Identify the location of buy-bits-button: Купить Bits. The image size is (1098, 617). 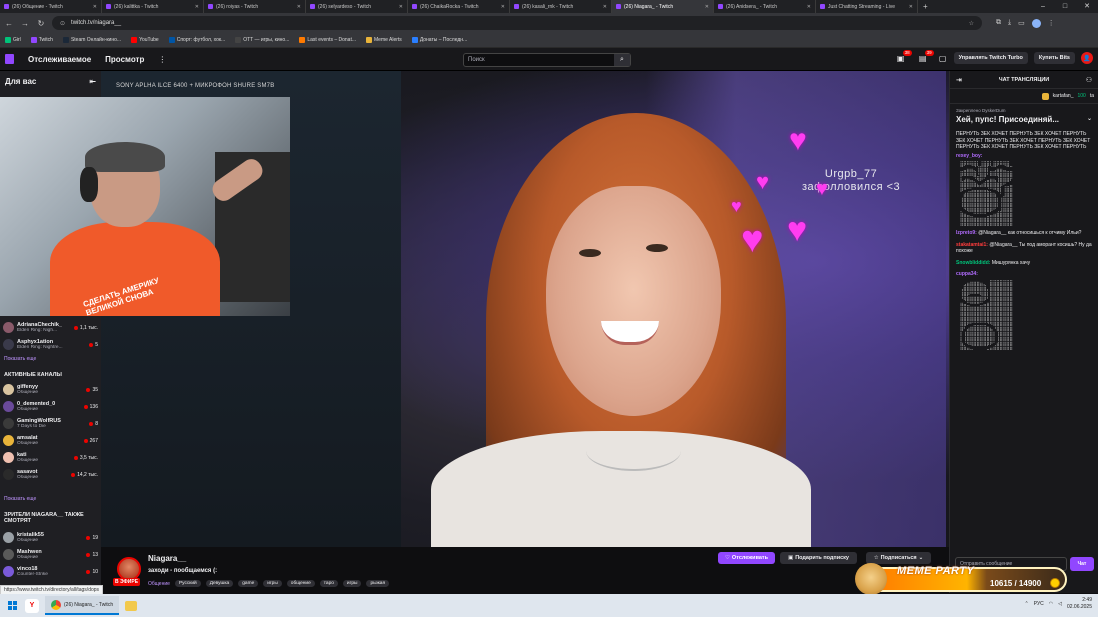
(1054, 58).